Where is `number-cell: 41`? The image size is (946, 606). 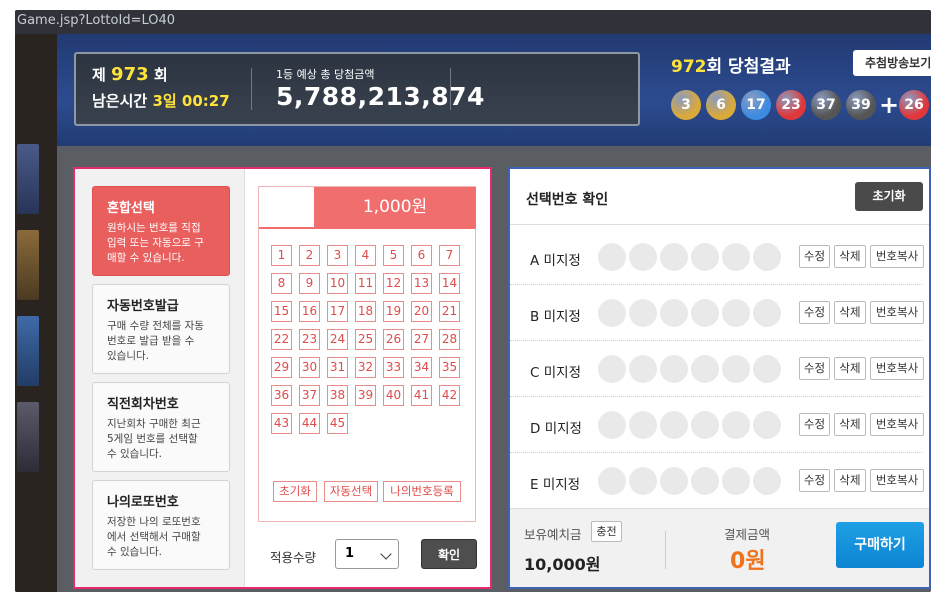 number-cell: 41 is located at coordinates (421, 395).